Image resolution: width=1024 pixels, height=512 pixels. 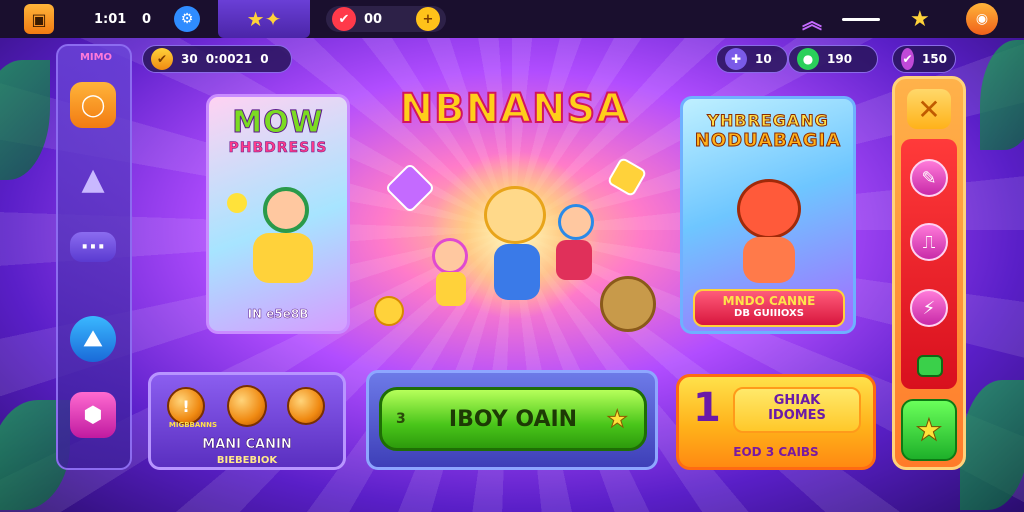 What do you see at coordinates (707, 408) in the screenshot?
I see `challenge-number: 1` at bounding box center [707, 408].